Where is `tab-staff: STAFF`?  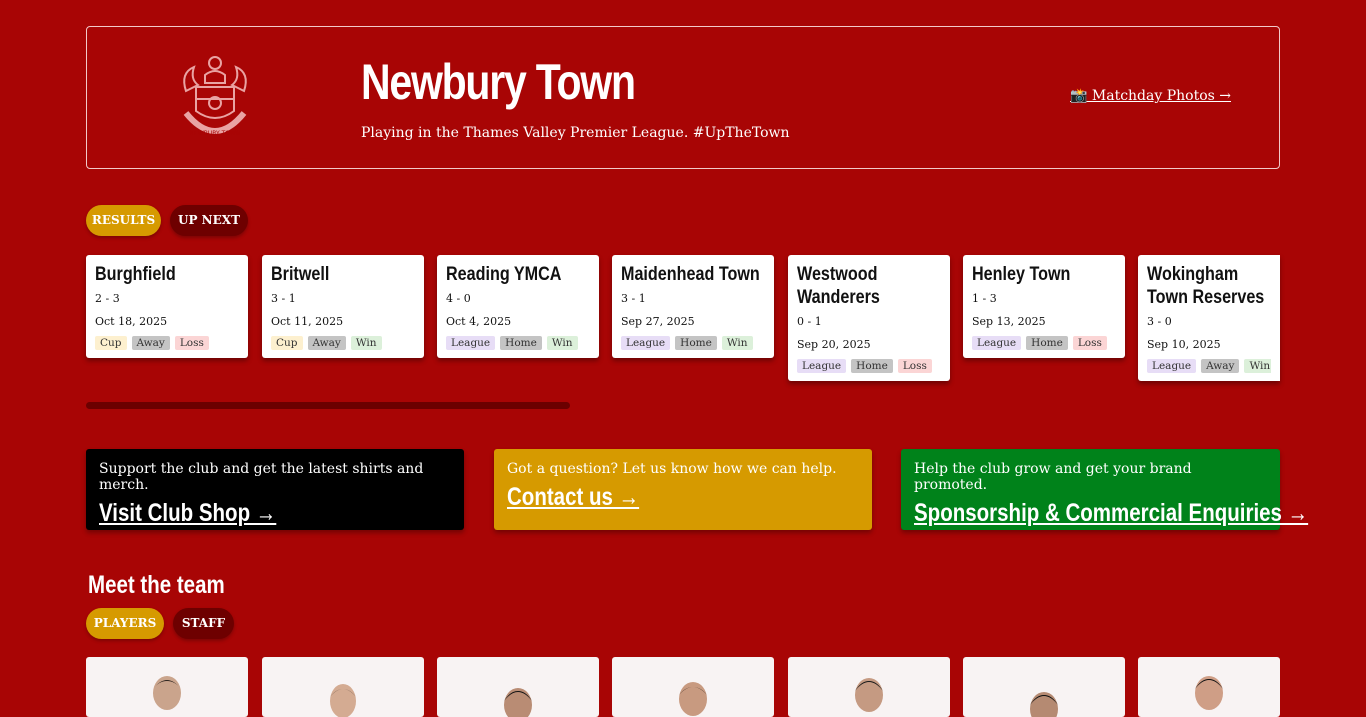
tab-staff: STAFF is located at coordinates (203, 623).